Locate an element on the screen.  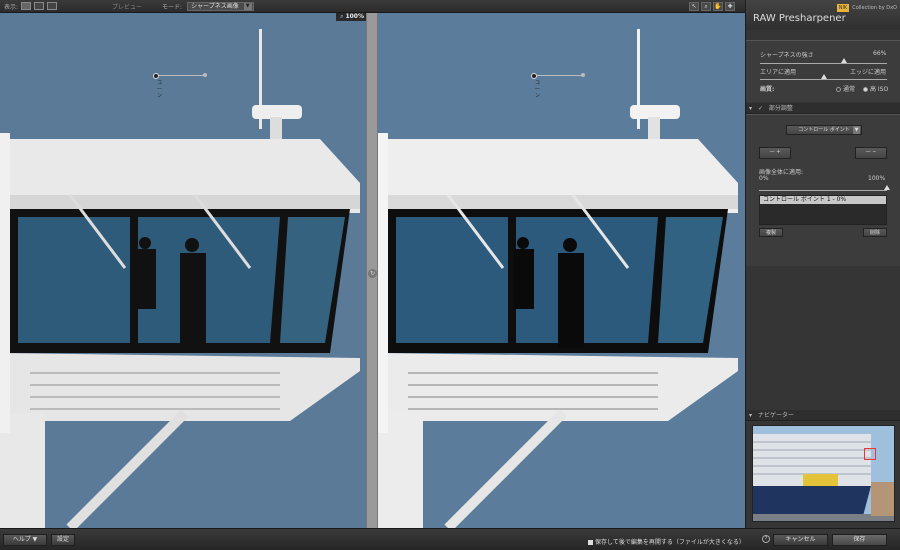
split-view-button is located at coordinates (39, 6).